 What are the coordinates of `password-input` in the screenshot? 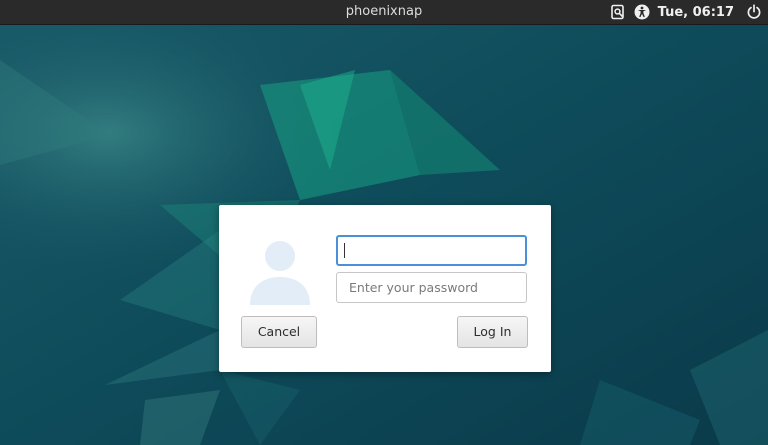 It's located at (431, 287).